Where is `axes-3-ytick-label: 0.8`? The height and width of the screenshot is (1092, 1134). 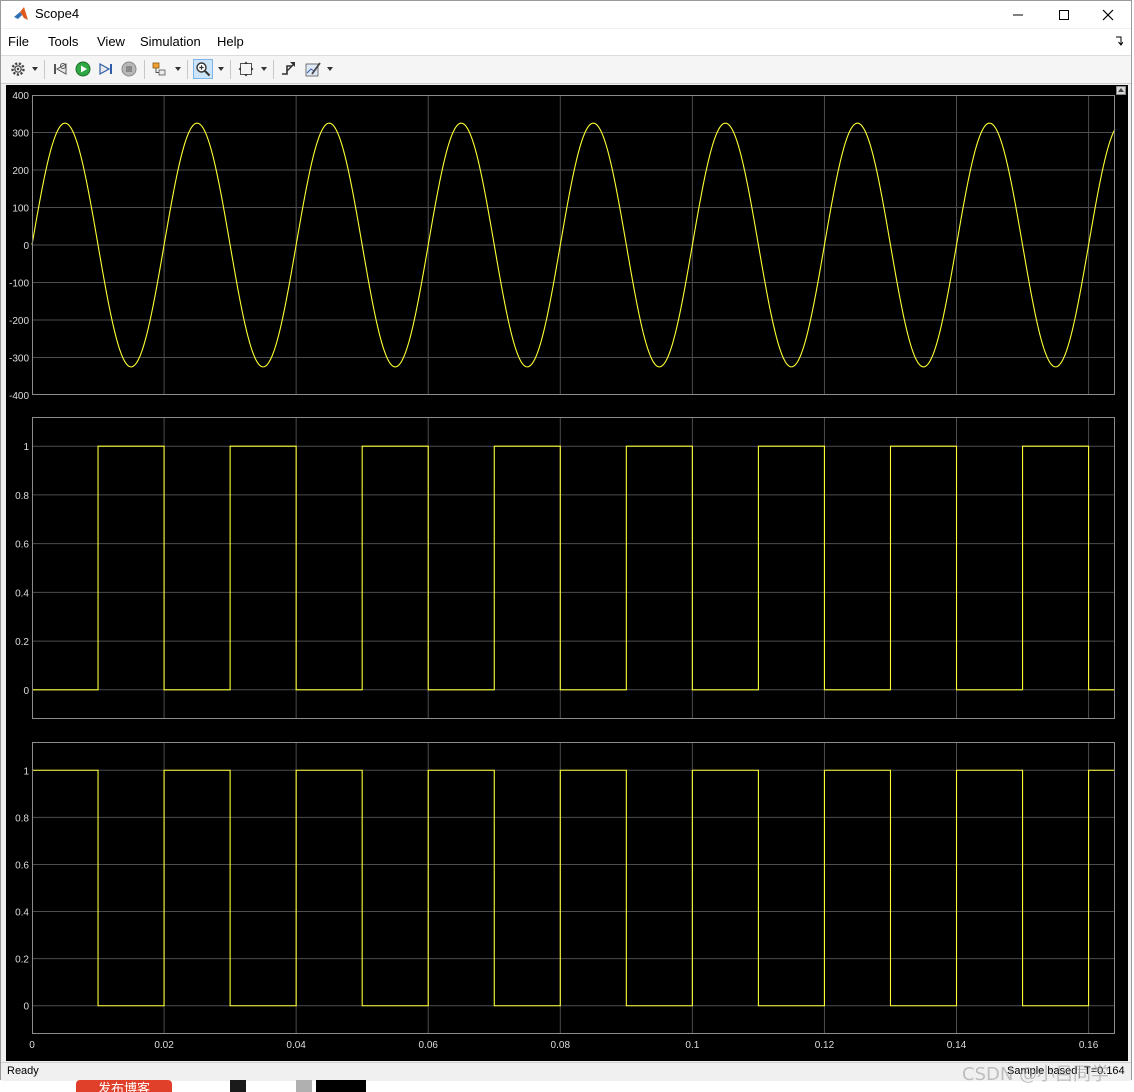
axes-3-ytick-label: 0.8 is located at coordinates (22, 818).